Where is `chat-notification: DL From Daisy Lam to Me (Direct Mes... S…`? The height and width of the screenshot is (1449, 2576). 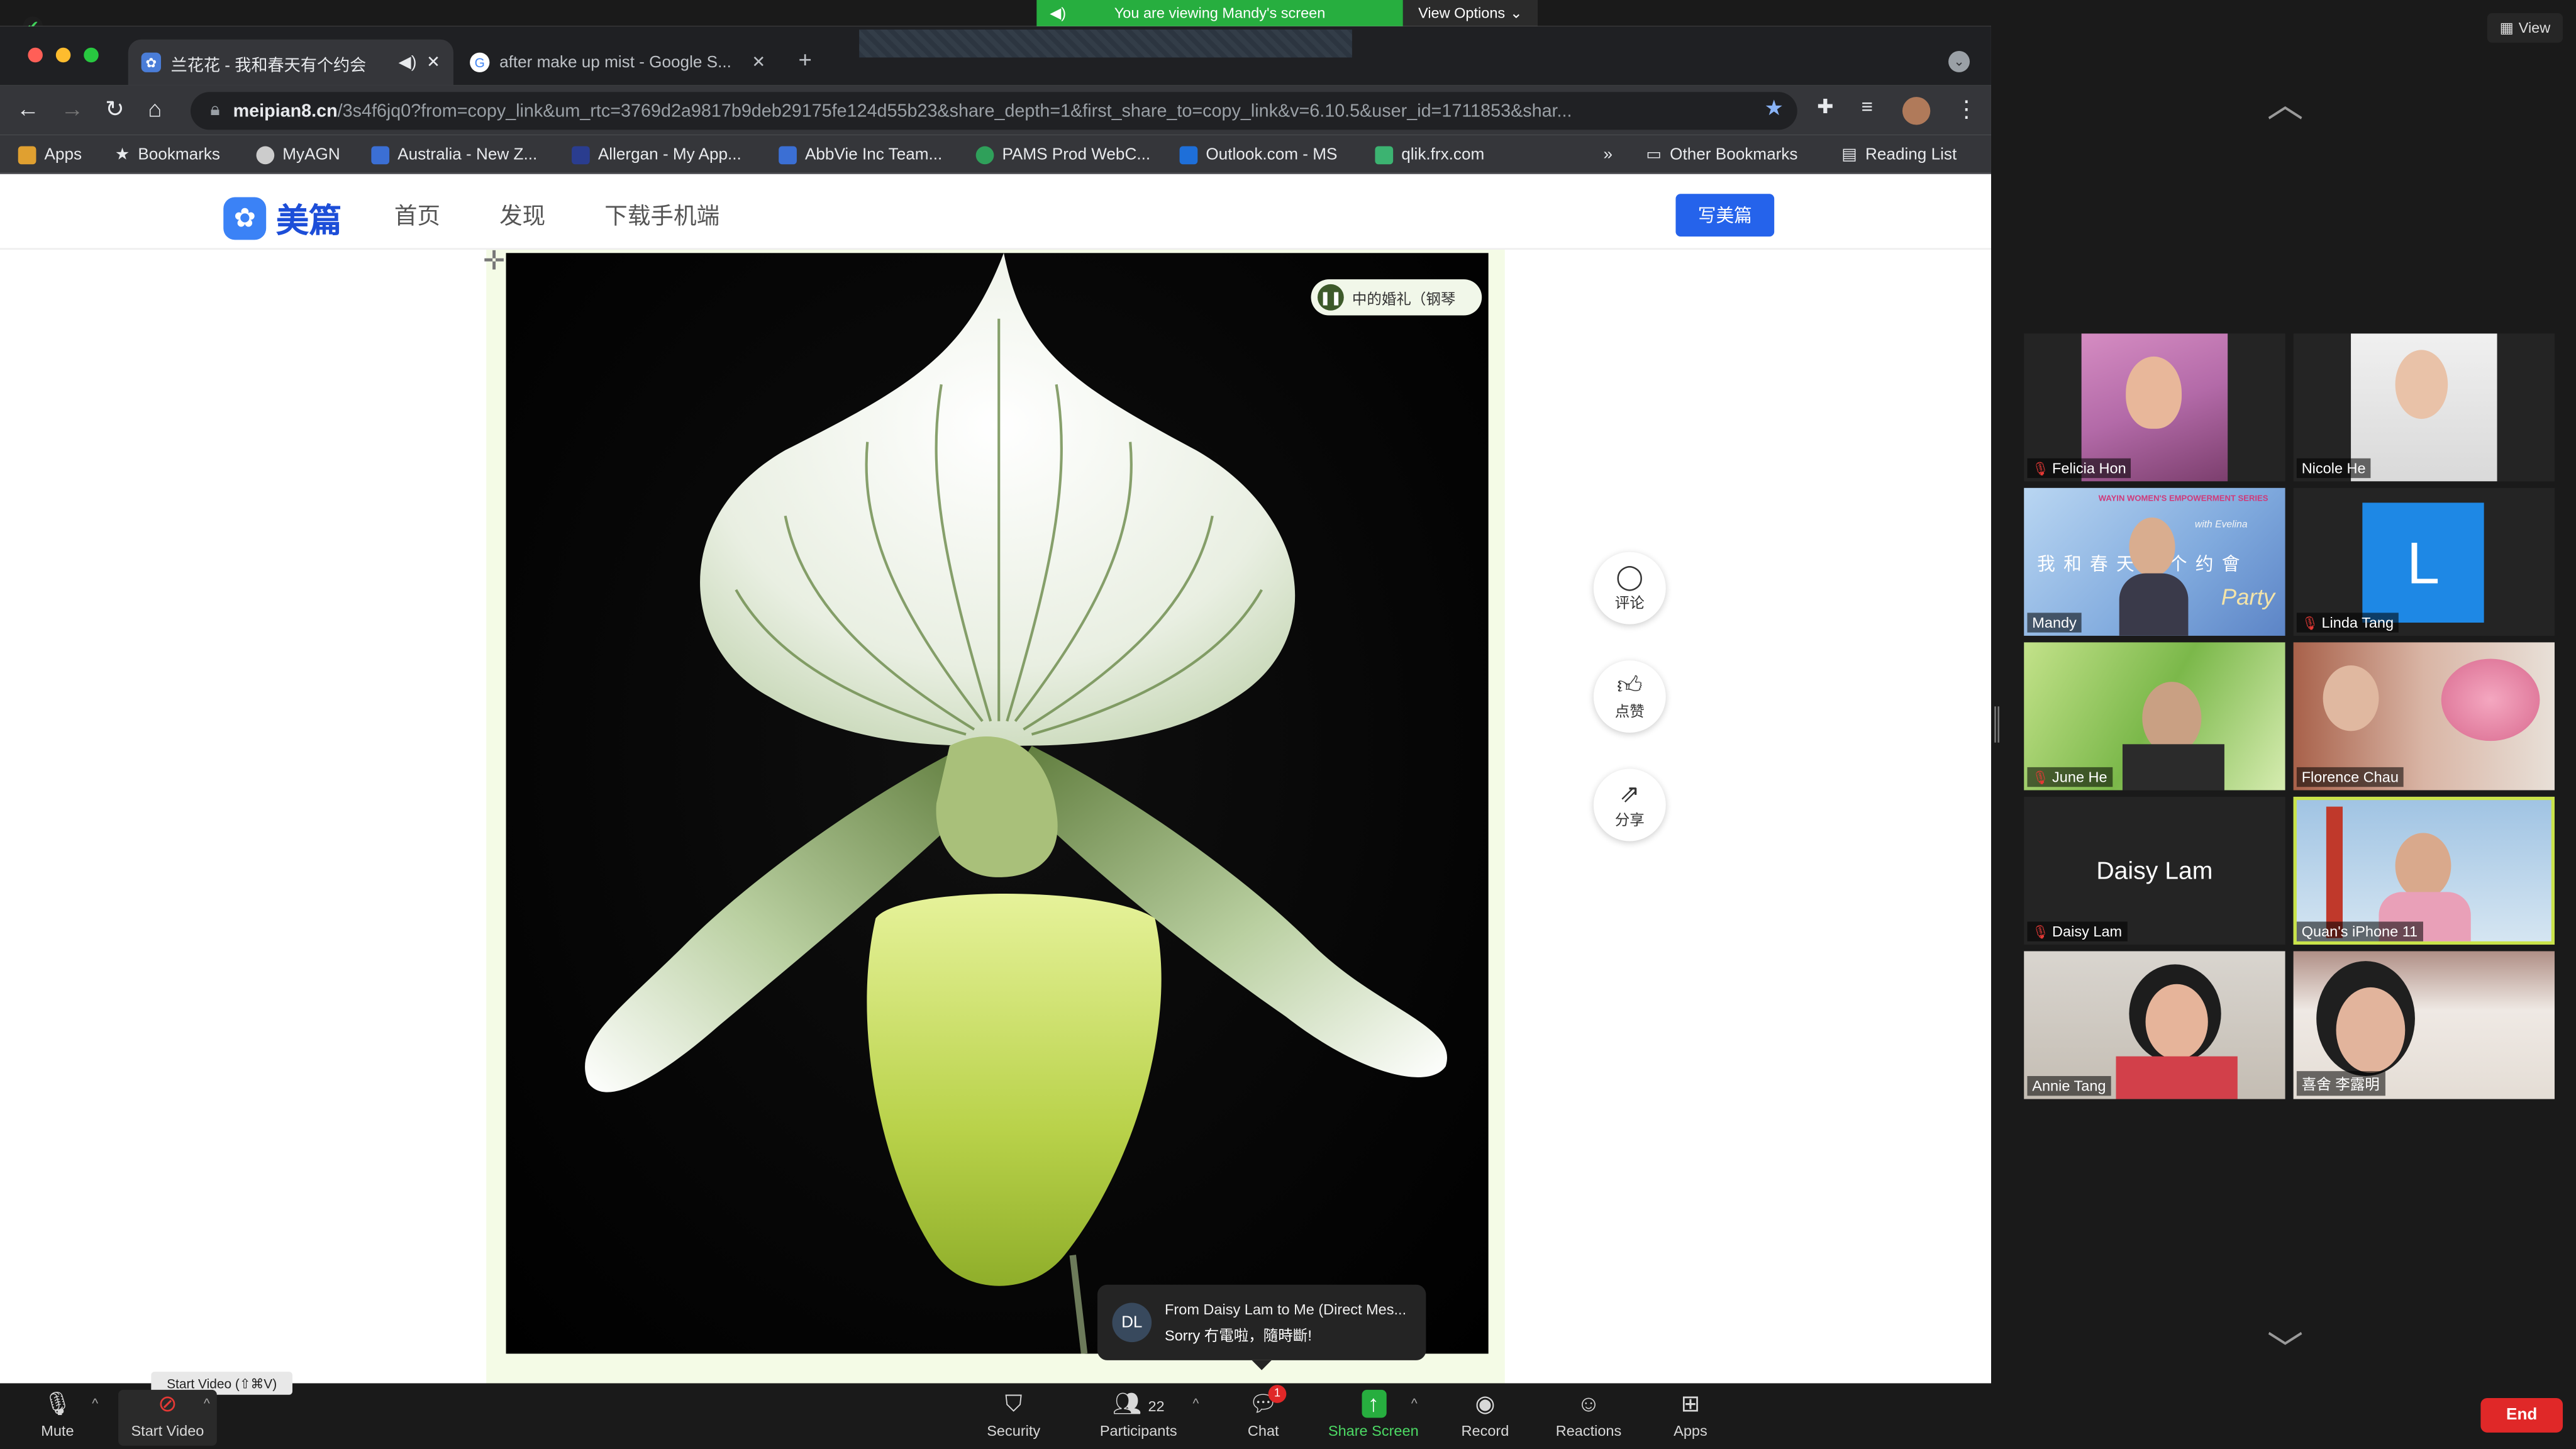
chat-notification: DL From Daisy Lam to Me (Direct Mes... S… is located at coordinates (1261, 1327).